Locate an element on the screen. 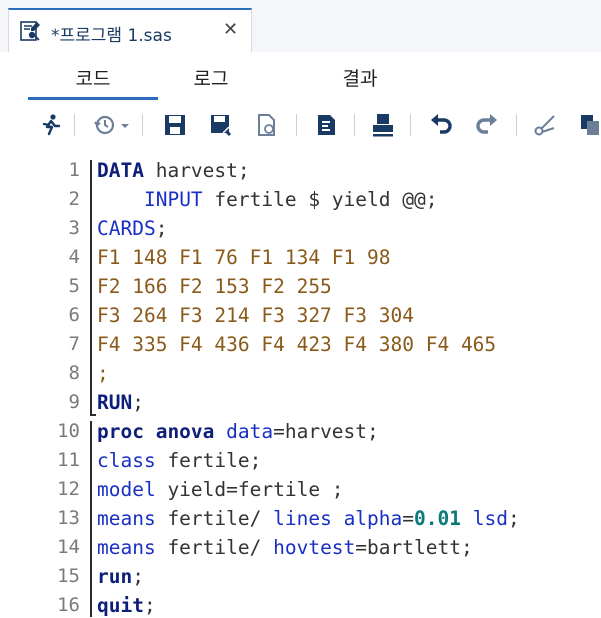 Image resolution: width=601 pixels, height=618 pixels. code-token: harvest; is located at coordinates (196, 170).